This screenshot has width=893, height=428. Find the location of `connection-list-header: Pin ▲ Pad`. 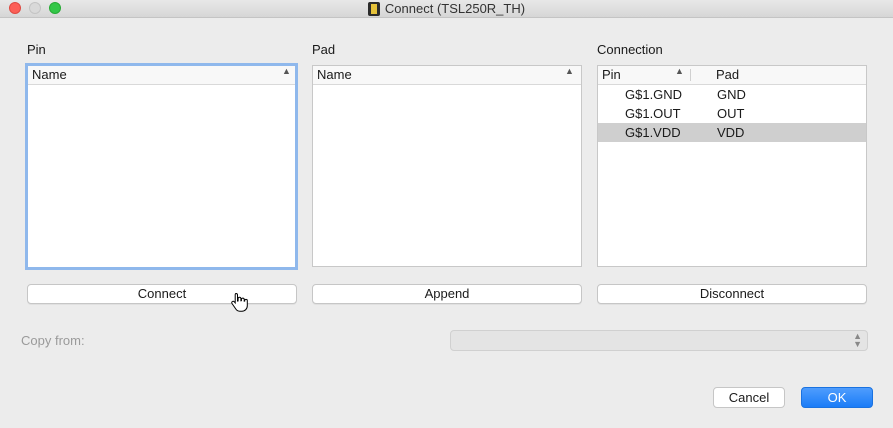

connection-list-header: Pin ▲ Pad is located at coordinates (732, 75).